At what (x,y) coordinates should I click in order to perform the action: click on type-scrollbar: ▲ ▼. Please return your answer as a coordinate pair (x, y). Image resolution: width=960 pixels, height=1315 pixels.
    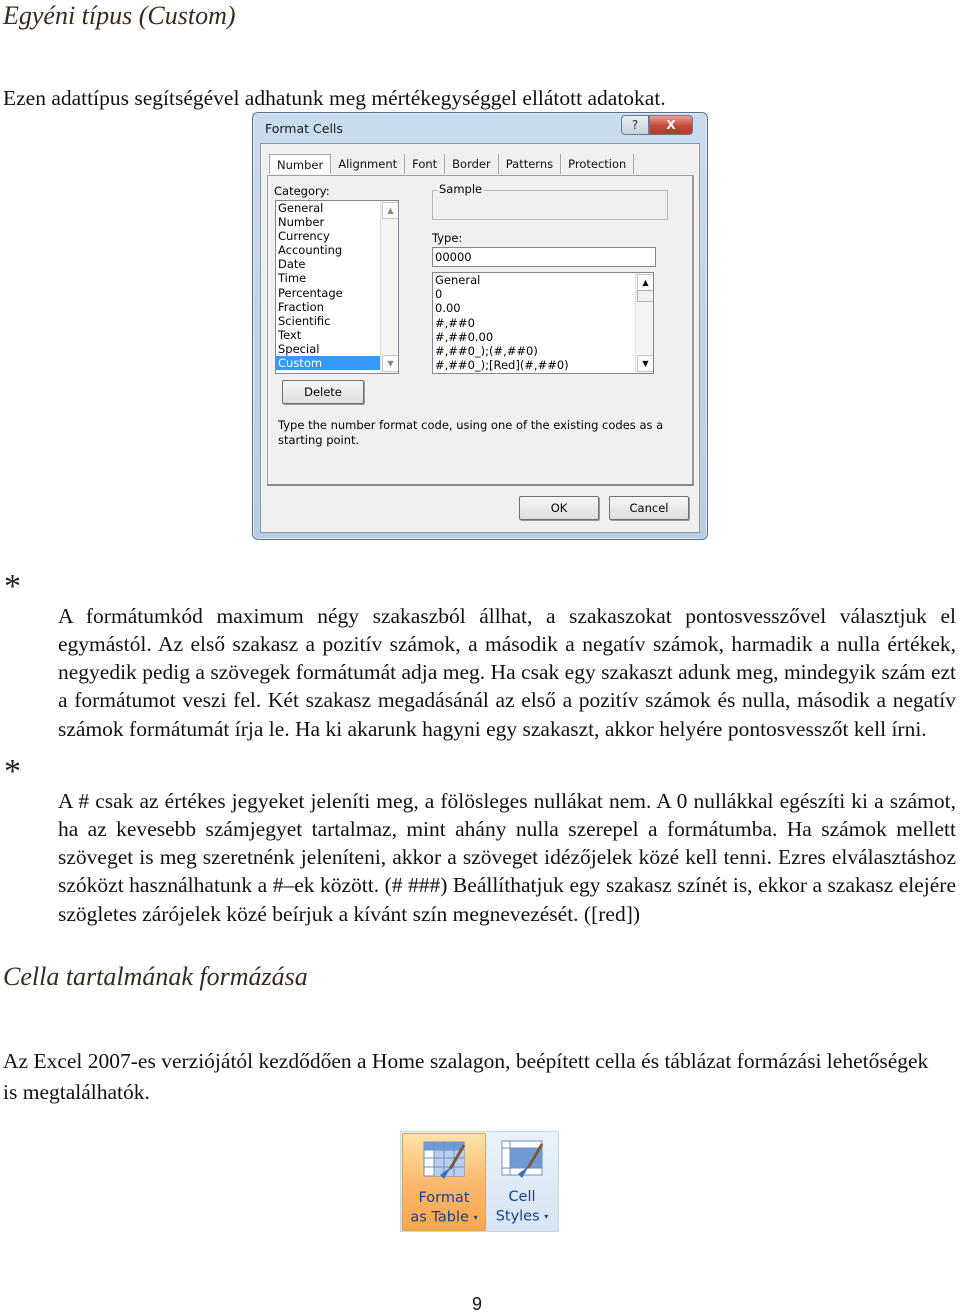
    Looking at the image, I should click on (644, 323).